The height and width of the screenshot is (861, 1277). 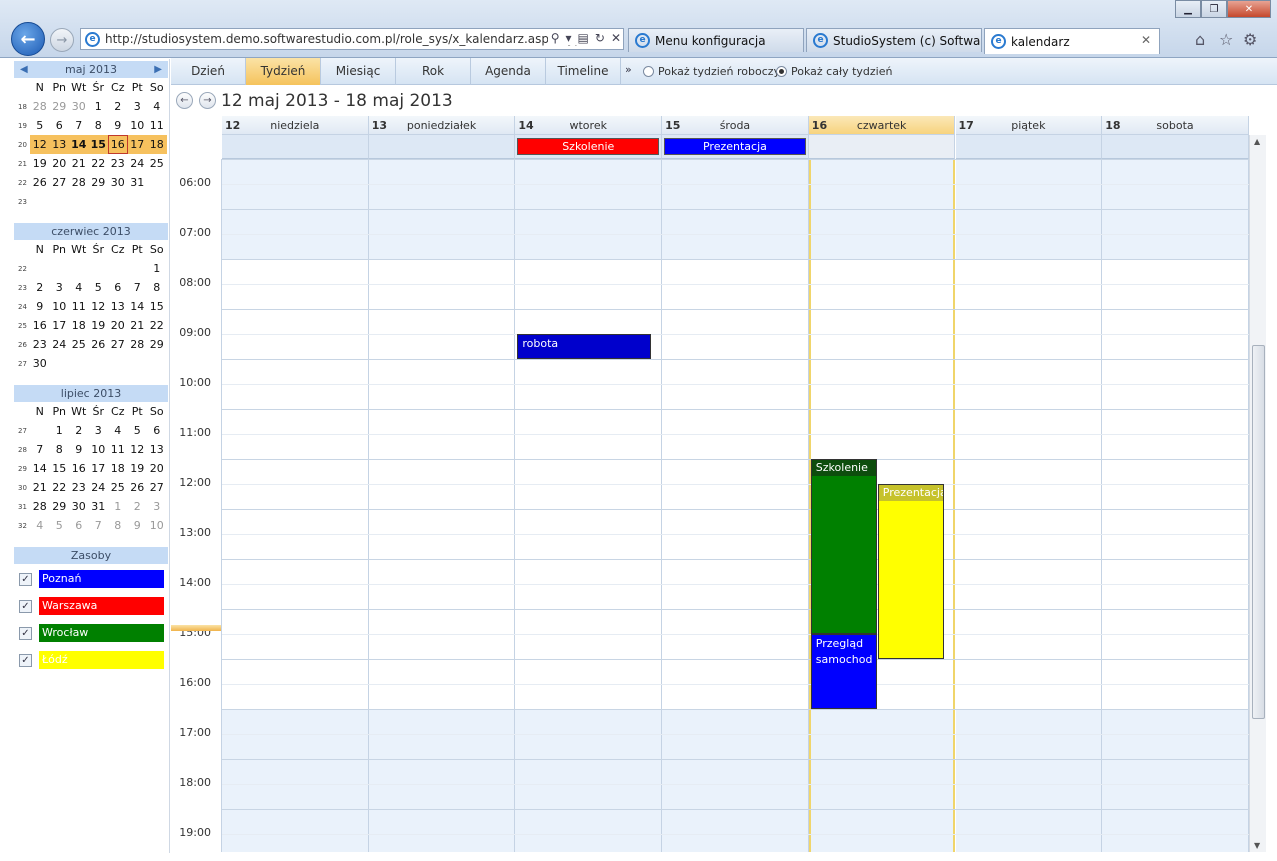 I want to click on day-header: 16 czwartek, so click(x=882, y=125).